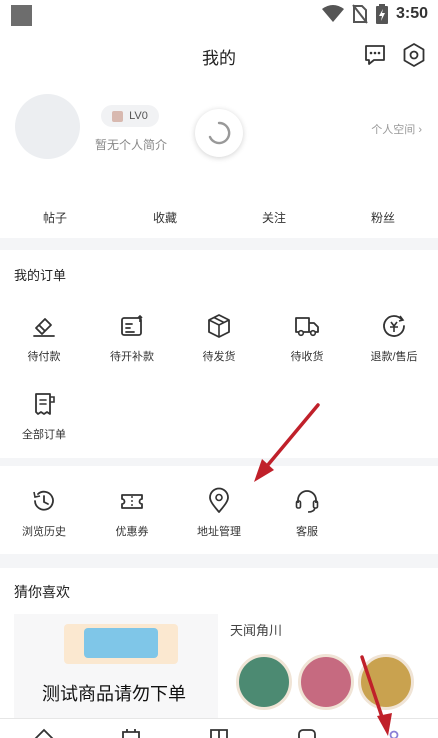  I want to click on loading-spinner, so click(219, 133).